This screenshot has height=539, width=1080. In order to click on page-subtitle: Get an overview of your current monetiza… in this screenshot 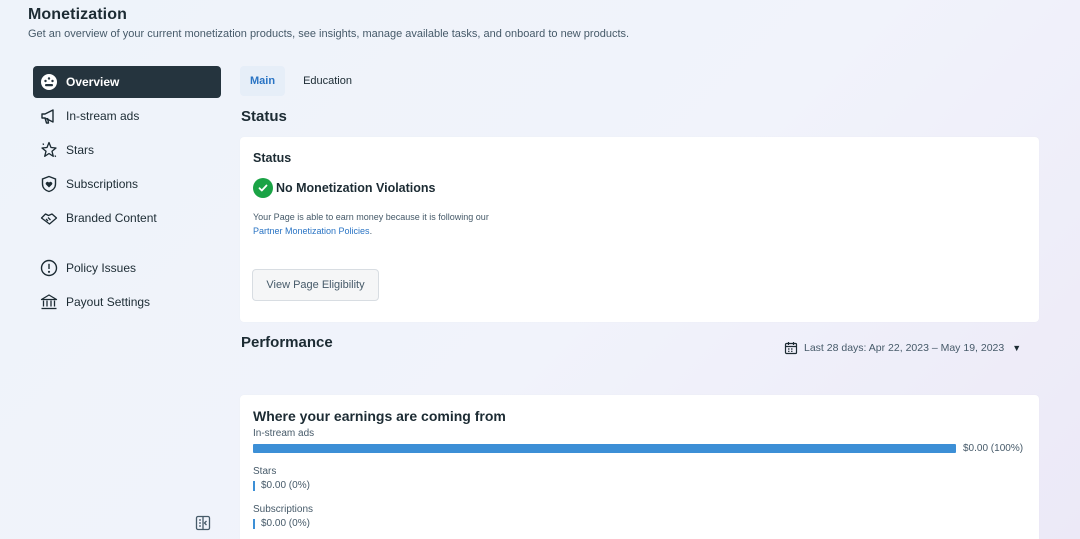, I will do `click(329, 34)`.